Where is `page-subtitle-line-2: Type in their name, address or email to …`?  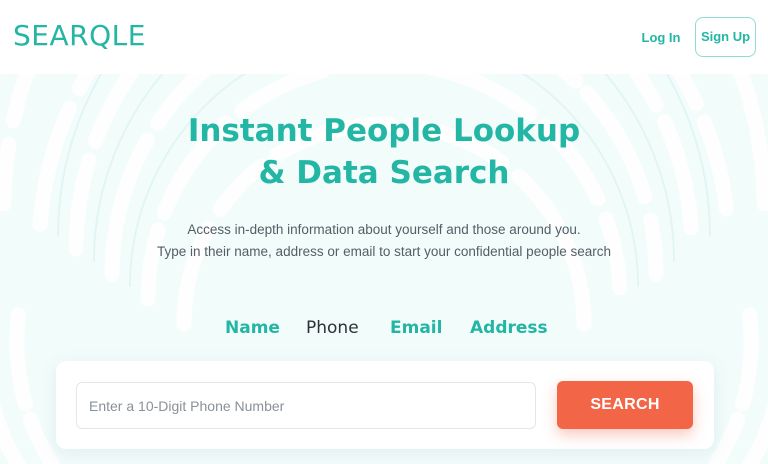
page-subtitle-line-2: Type in their name, address or email to … is located at coordinates (384, 251).